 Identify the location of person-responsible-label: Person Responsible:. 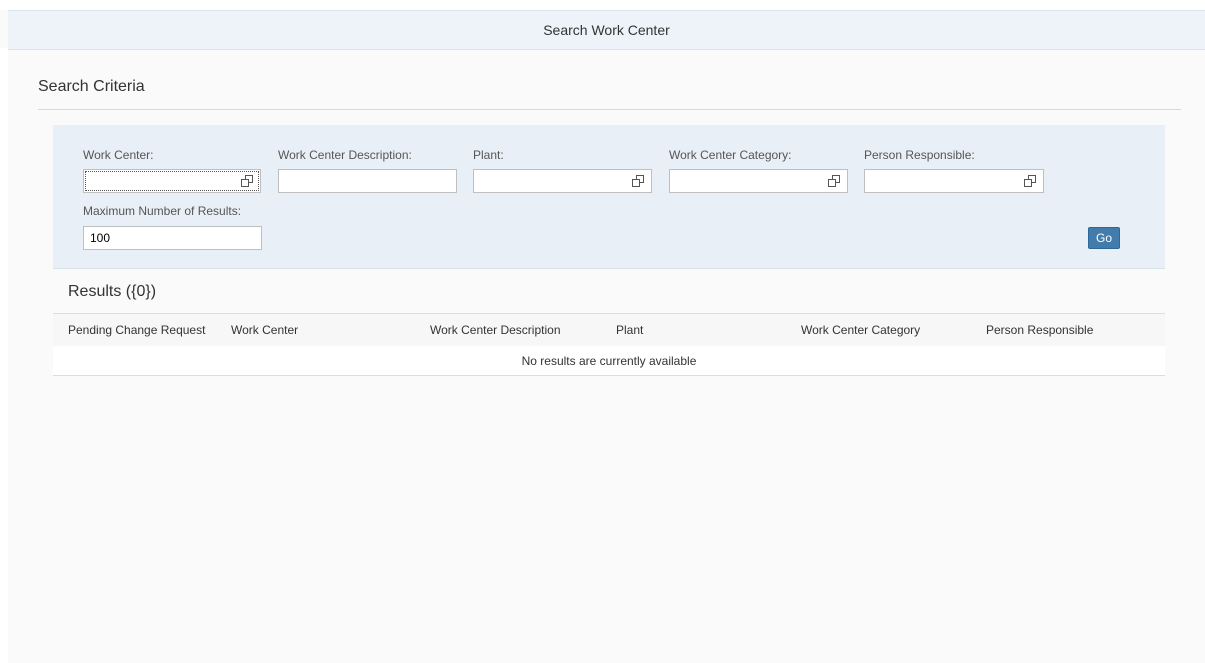
(919, 155).